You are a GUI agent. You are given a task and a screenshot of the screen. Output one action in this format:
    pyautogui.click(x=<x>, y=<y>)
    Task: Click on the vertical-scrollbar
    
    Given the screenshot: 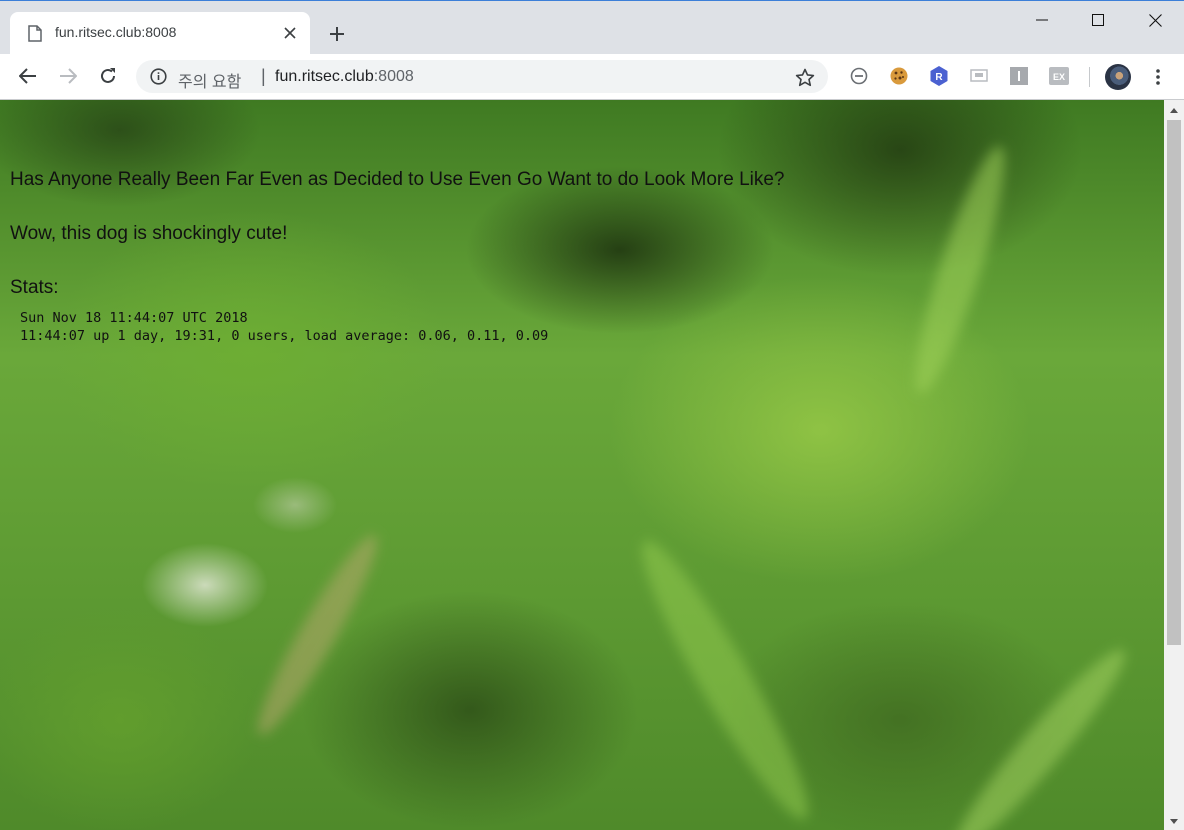 What is the action you would take?
    pyautogui.click(x=1174, y=465)
    